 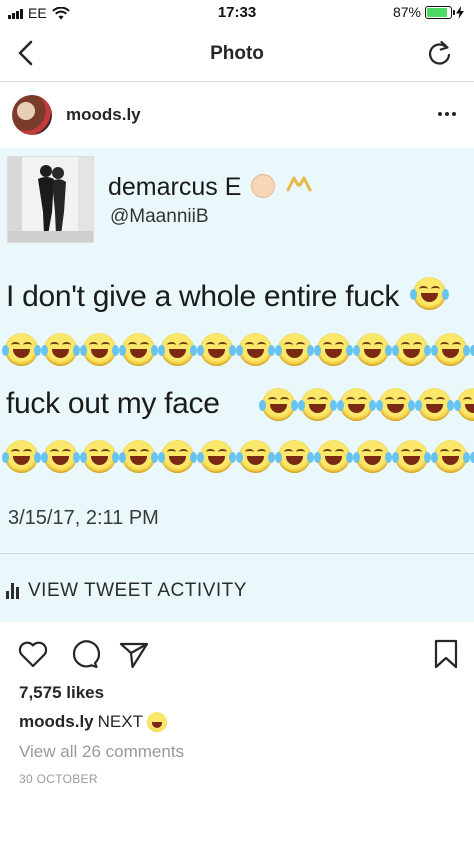 I want to click on bookmark-icon, so click(x=446, y=654).